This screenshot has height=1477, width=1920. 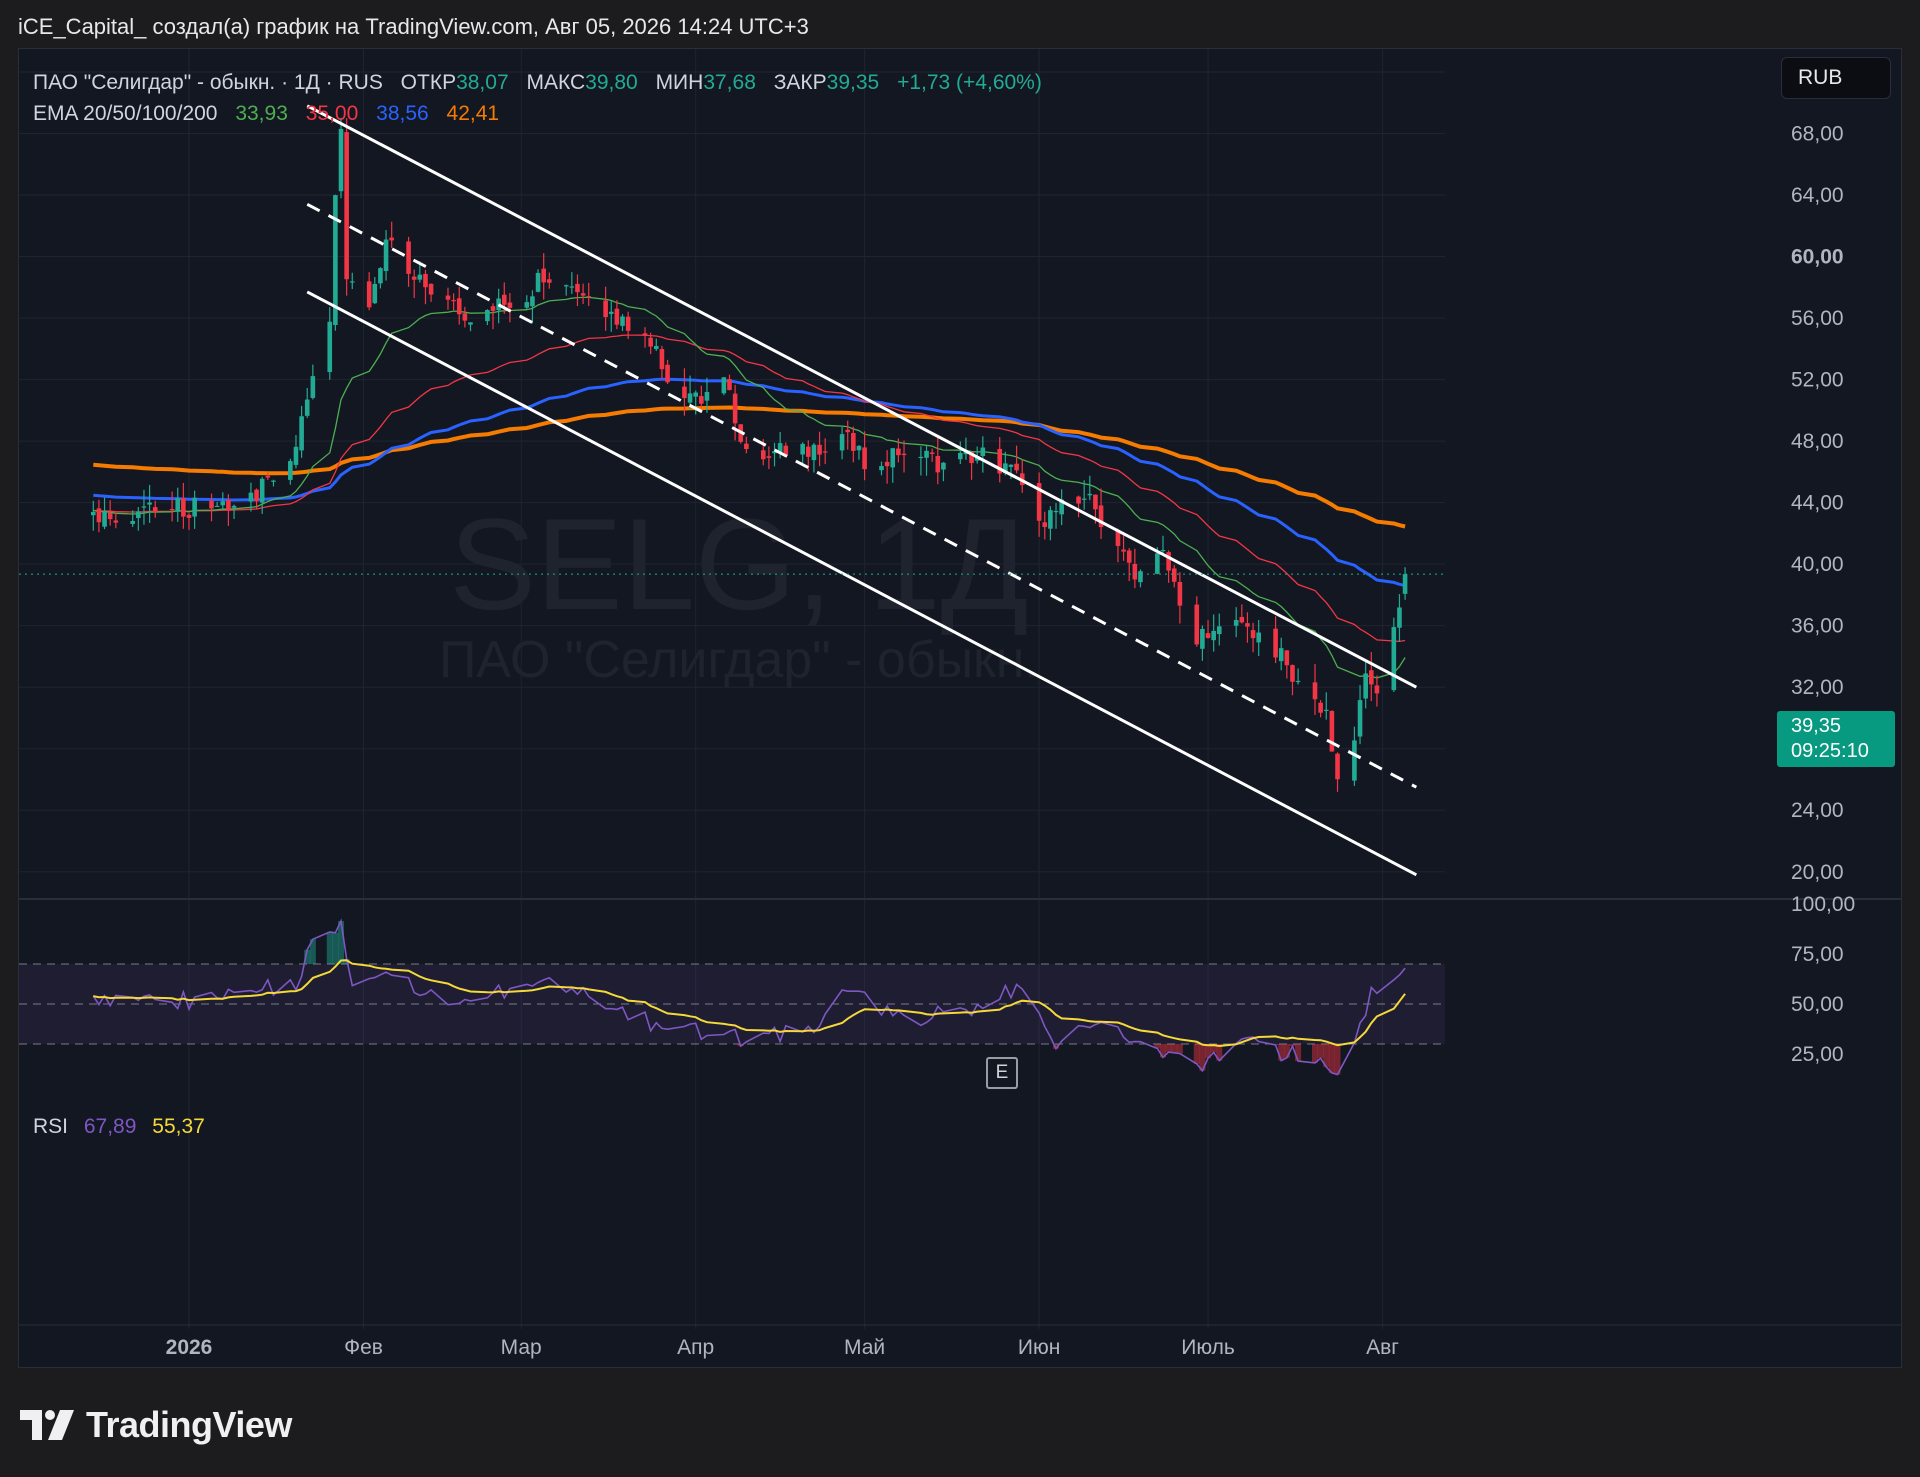 I want to click on tradingview-logo: TradingView, so click(x=156, y=1425).